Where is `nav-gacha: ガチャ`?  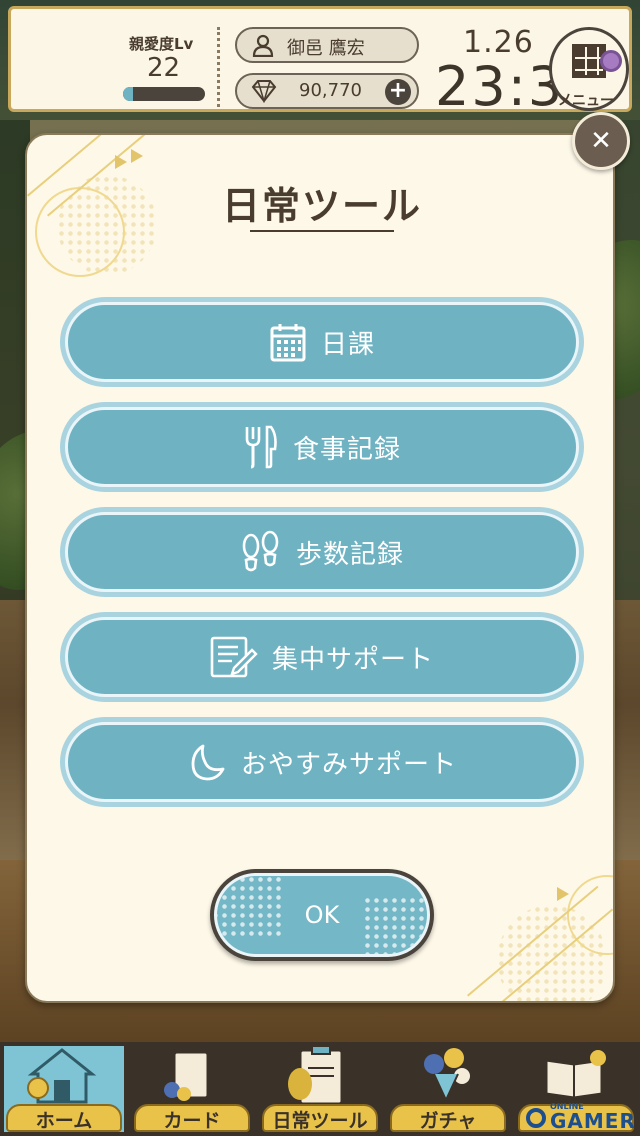 nav-gacha: ガチャ is located at coordinates (448, 1089).